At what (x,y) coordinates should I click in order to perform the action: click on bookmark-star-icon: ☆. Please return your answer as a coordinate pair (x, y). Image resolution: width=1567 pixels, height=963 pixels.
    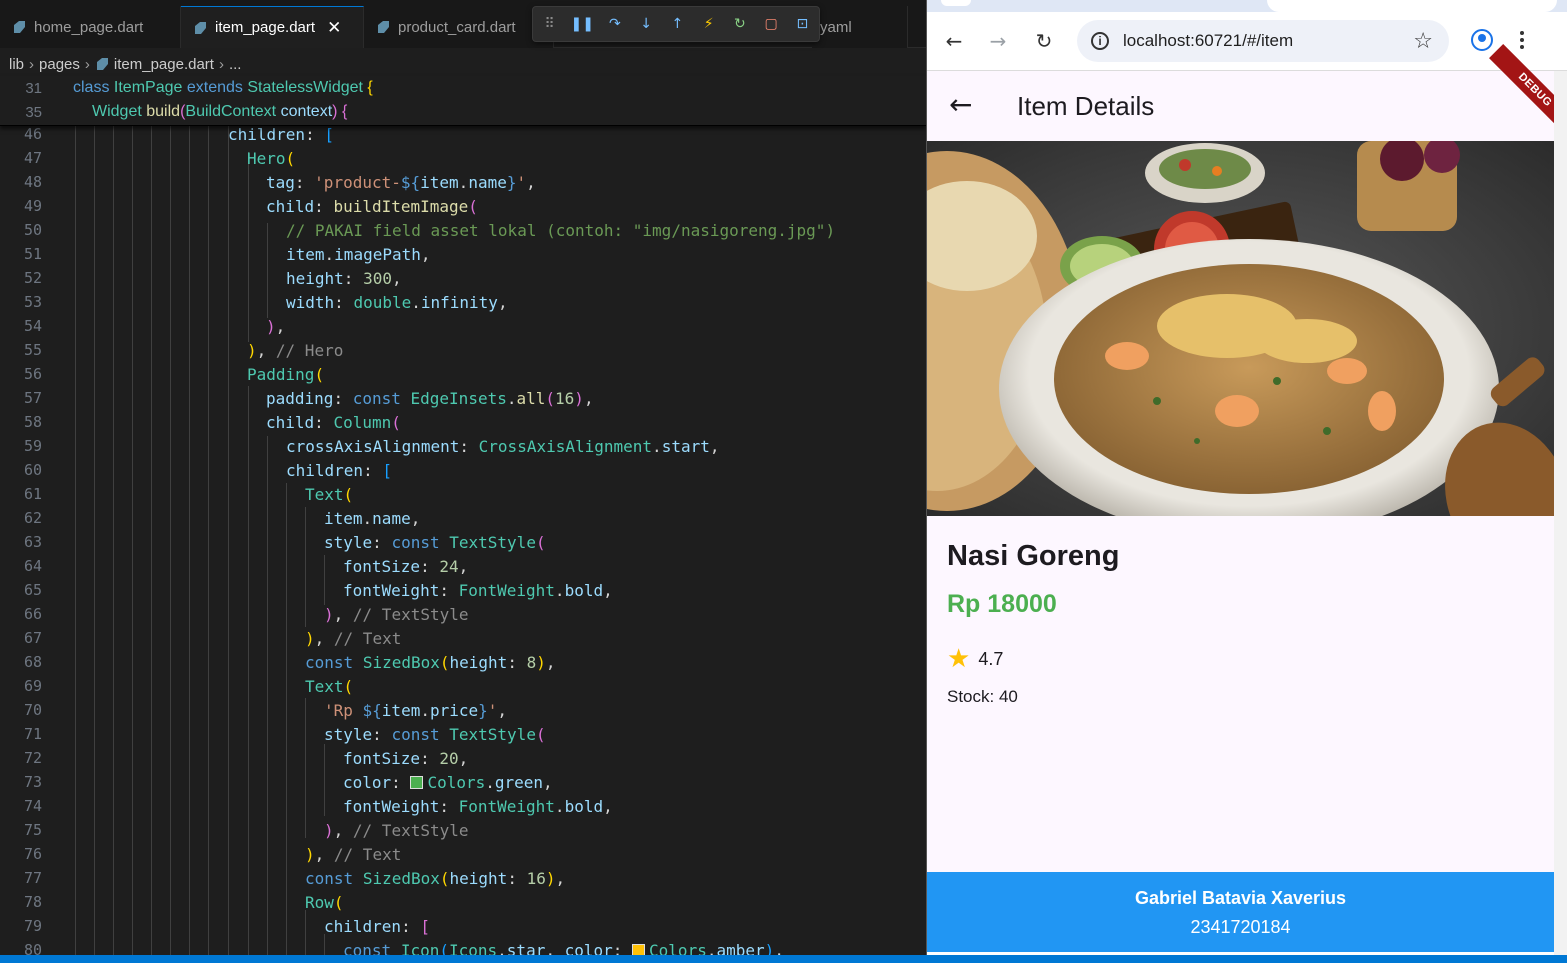
    Looking at the image, I should click on (1423, 41).